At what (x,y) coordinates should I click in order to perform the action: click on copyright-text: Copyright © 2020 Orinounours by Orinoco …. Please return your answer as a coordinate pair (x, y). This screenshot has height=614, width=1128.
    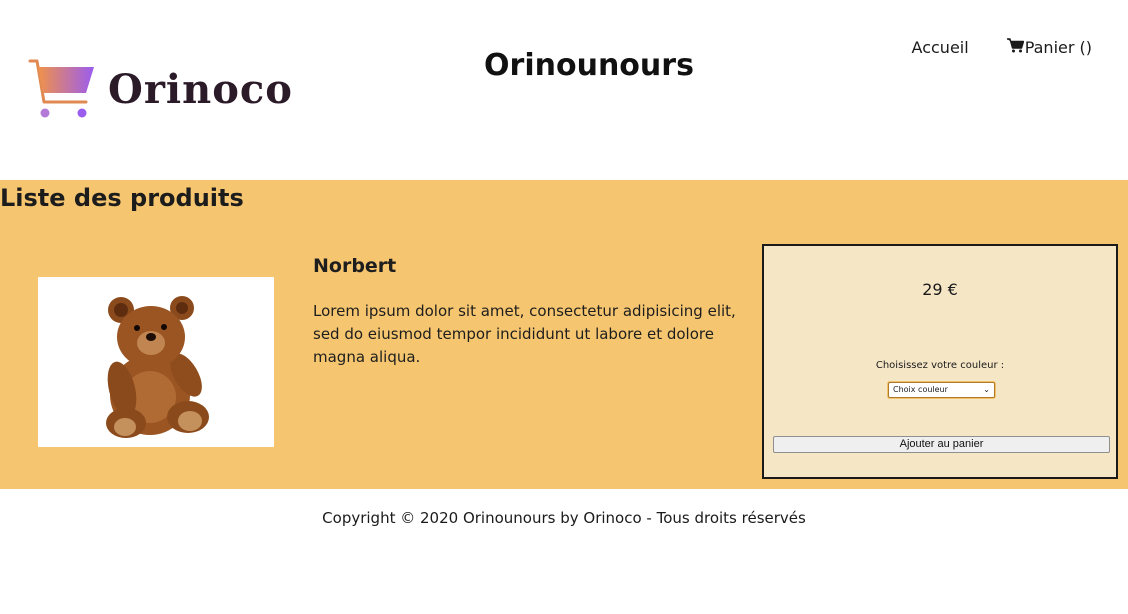
    Looking at the image, I should click on (564, 518).